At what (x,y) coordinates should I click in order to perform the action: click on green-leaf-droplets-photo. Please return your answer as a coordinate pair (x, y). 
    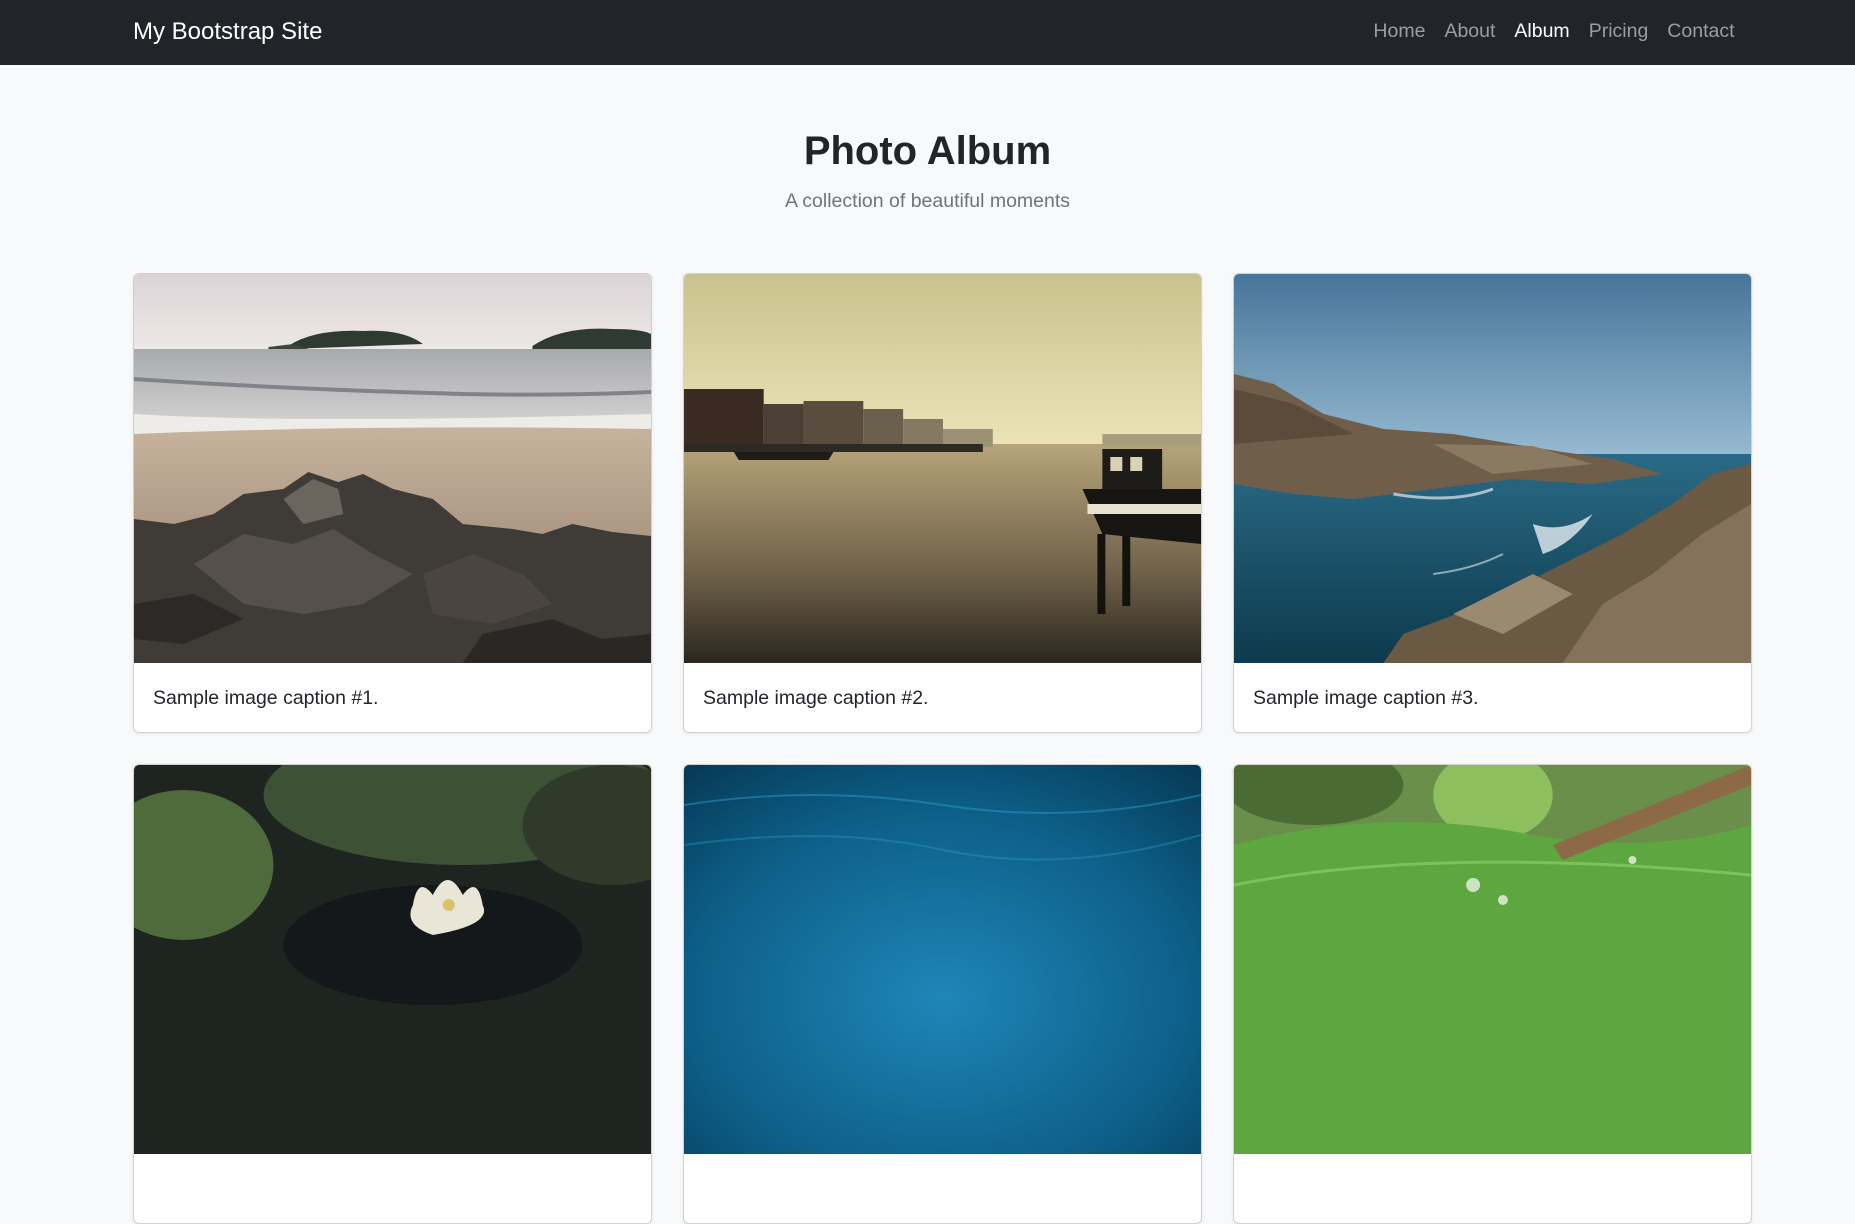
    Looking at the image, I should click on (1492, 959).